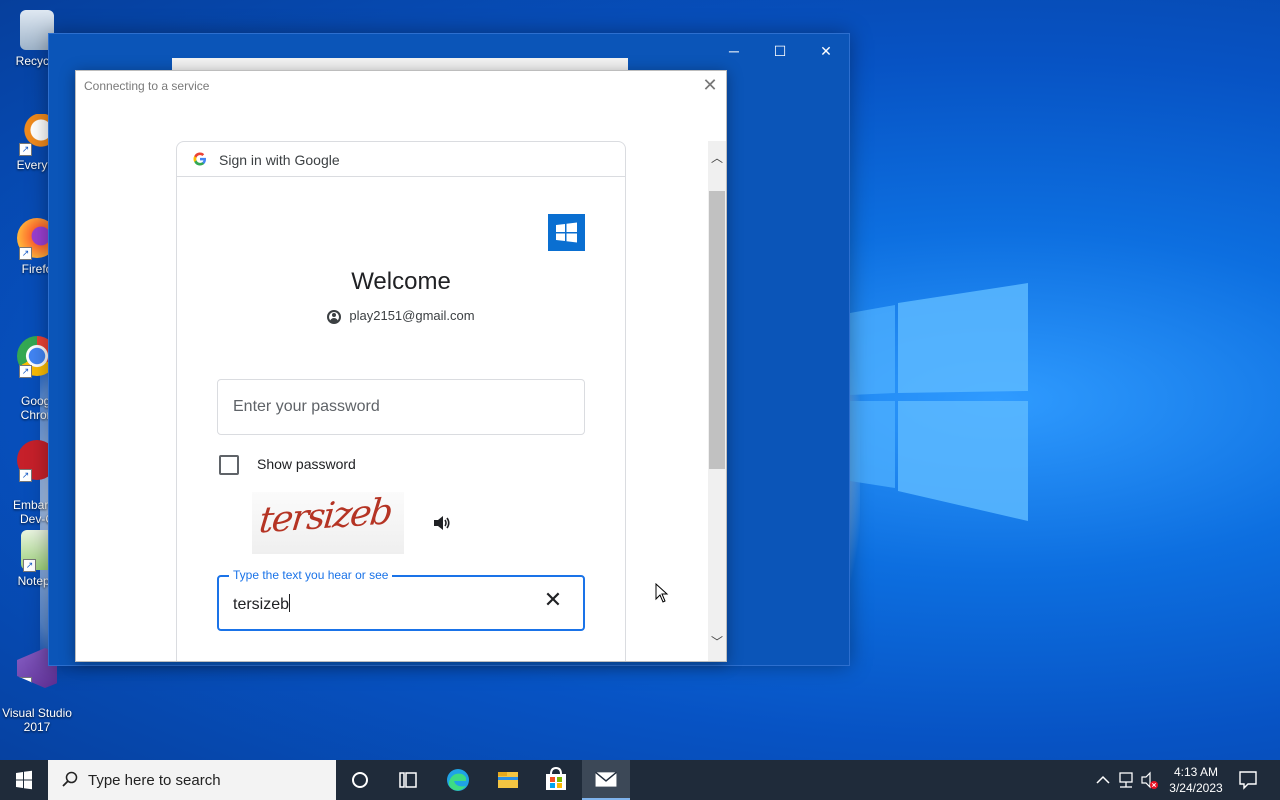 The height and width of the screenshot is (800, 1280). I want to click on clock-date: 3/24/2023, so click(1196, 788).